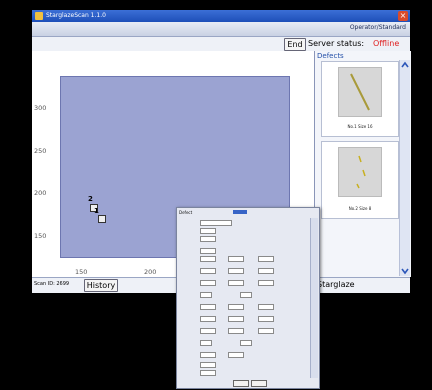 This screenshot has width=432, height=390. What do you see at coordinates (96, 211) in the screenshot?
I see `defect-marker-label: 1` at bounding box center [96, 211].